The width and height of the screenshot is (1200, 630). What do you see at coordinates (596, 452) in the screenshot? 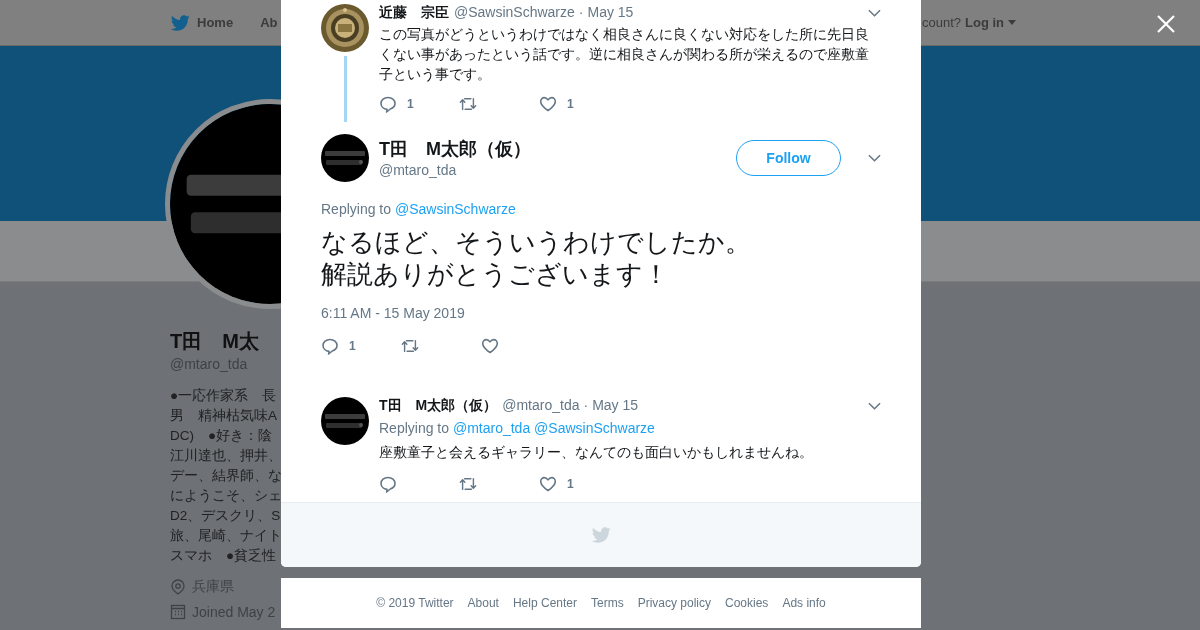
I see `tweet-text: 座敷童子と会えるギャラリー、なんてのも面白いかもしれませんね。` at bounding box center [596, 452].